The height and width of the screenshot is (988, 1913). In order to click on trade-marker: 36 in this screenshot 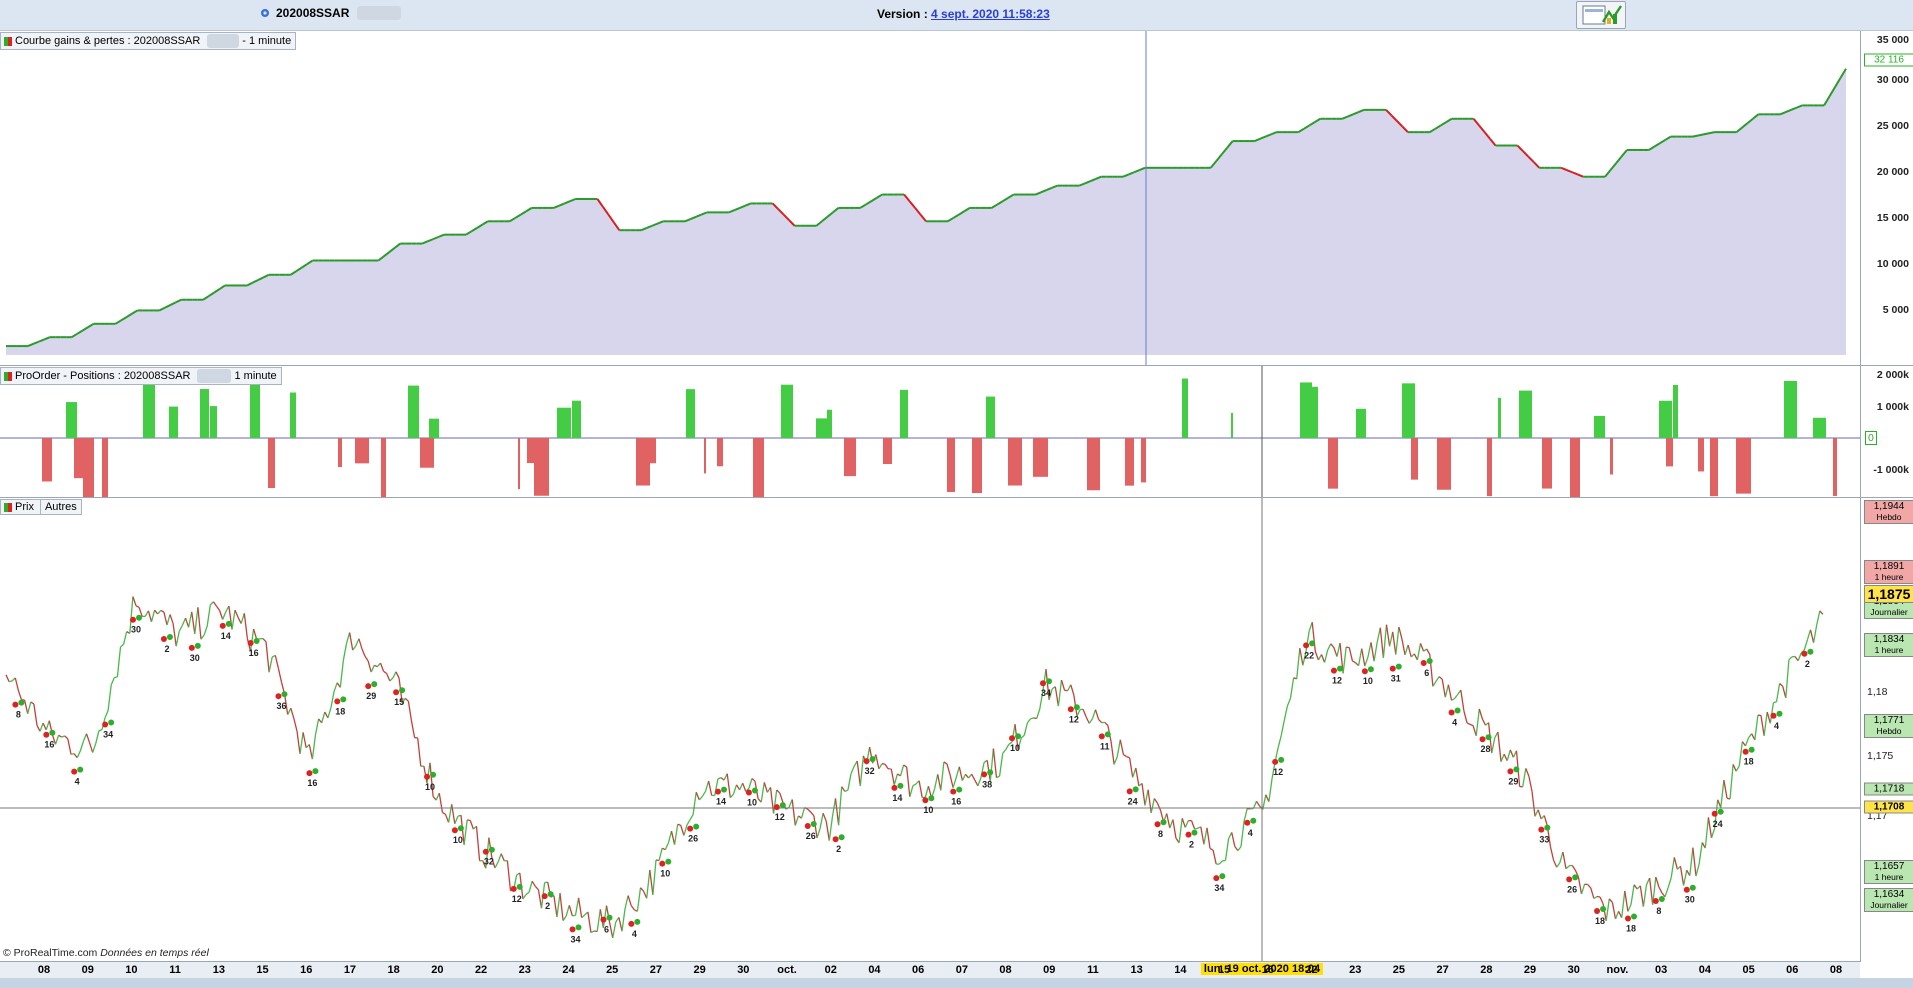, I will do `click(281, 701)`.